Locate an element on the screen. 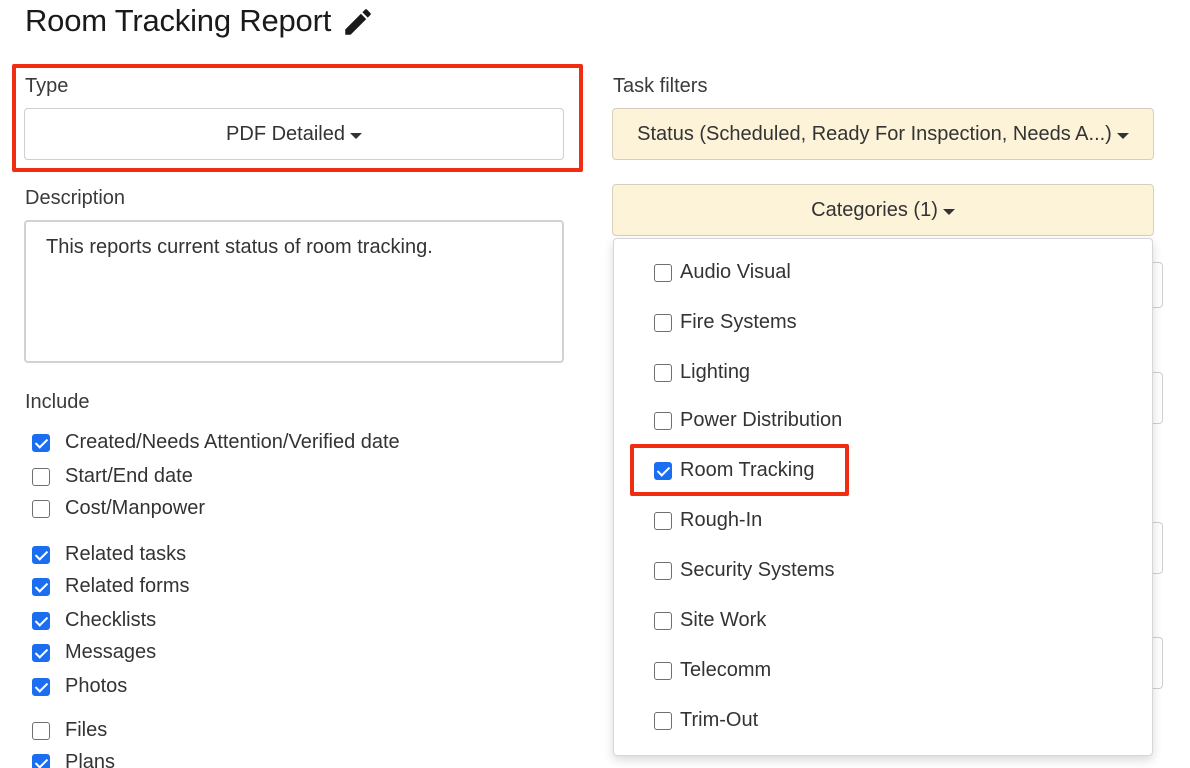 This screenshot has width=1190, height=768. include-option: Related forms is located at coordinates (111, 586).